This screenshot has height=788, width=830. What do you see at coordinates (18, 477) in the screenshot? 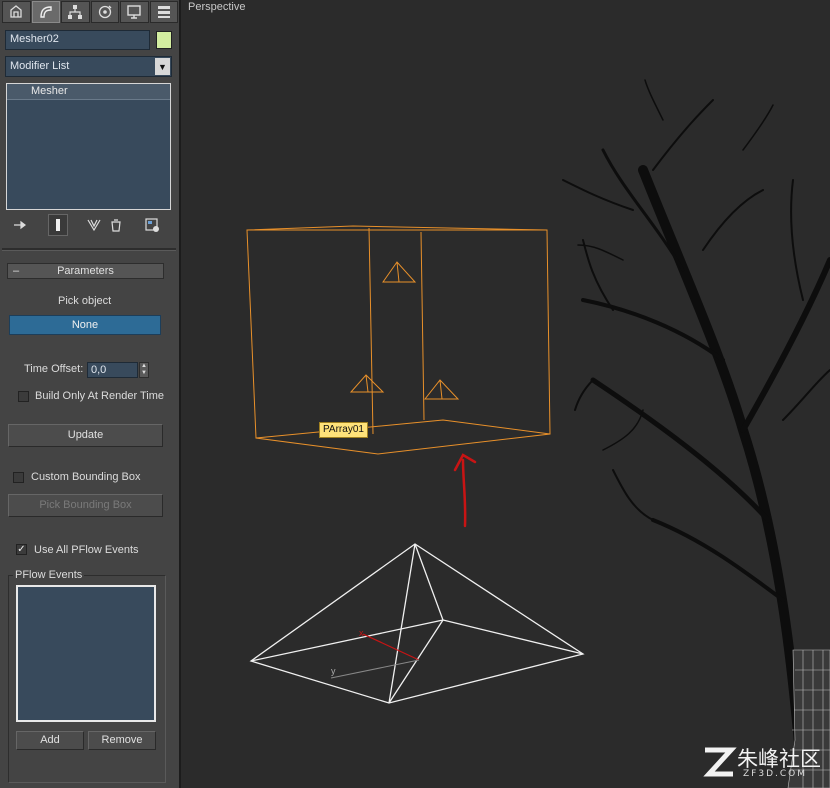
I see `custom-bbox-checkbox` at bounding box center [18, 477].